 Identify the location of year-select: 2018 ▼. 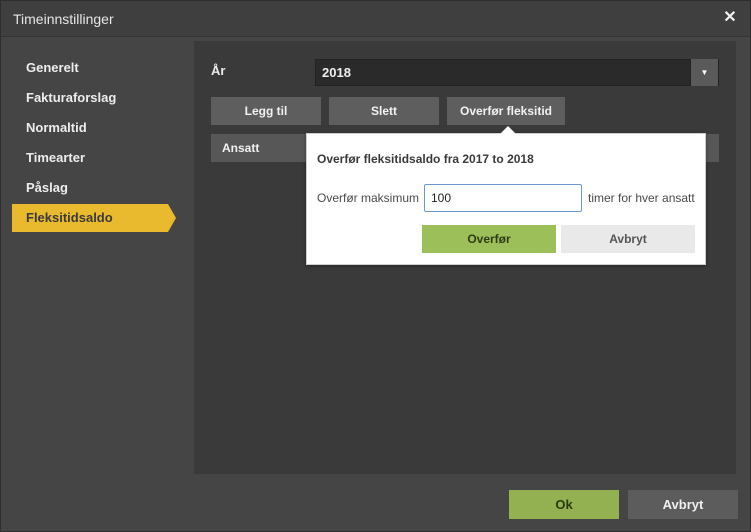
(517, 72).